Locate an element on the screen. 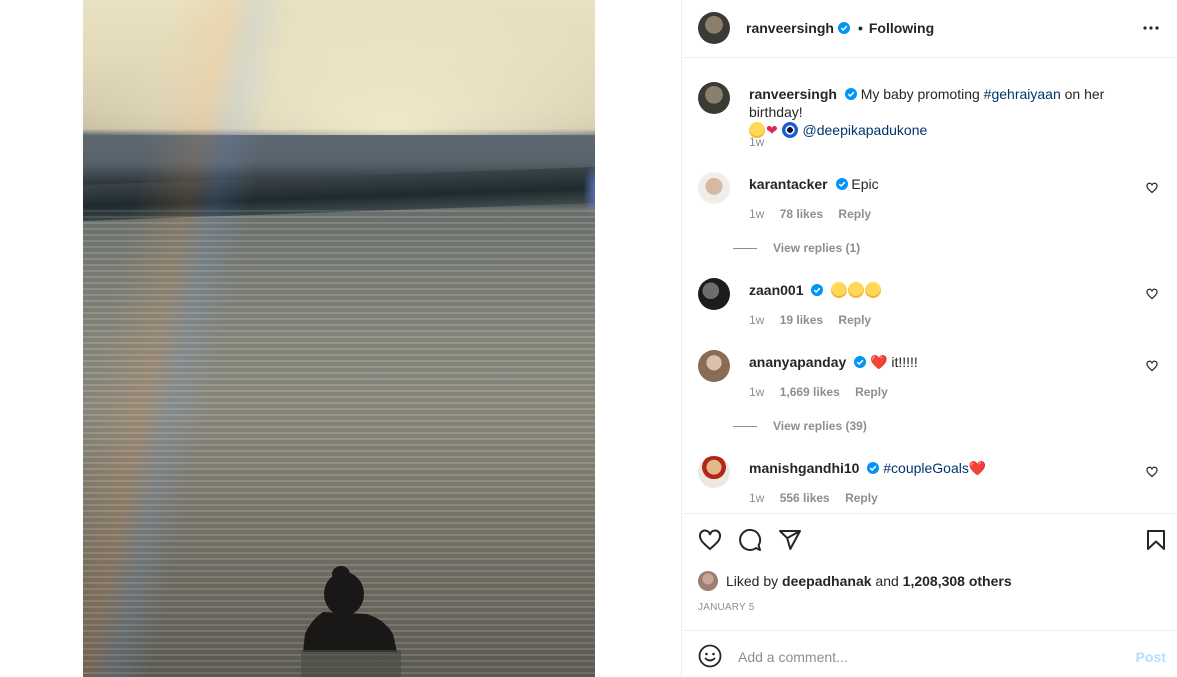  caption-username: ranveersingh is located at coordinates (793, 94).